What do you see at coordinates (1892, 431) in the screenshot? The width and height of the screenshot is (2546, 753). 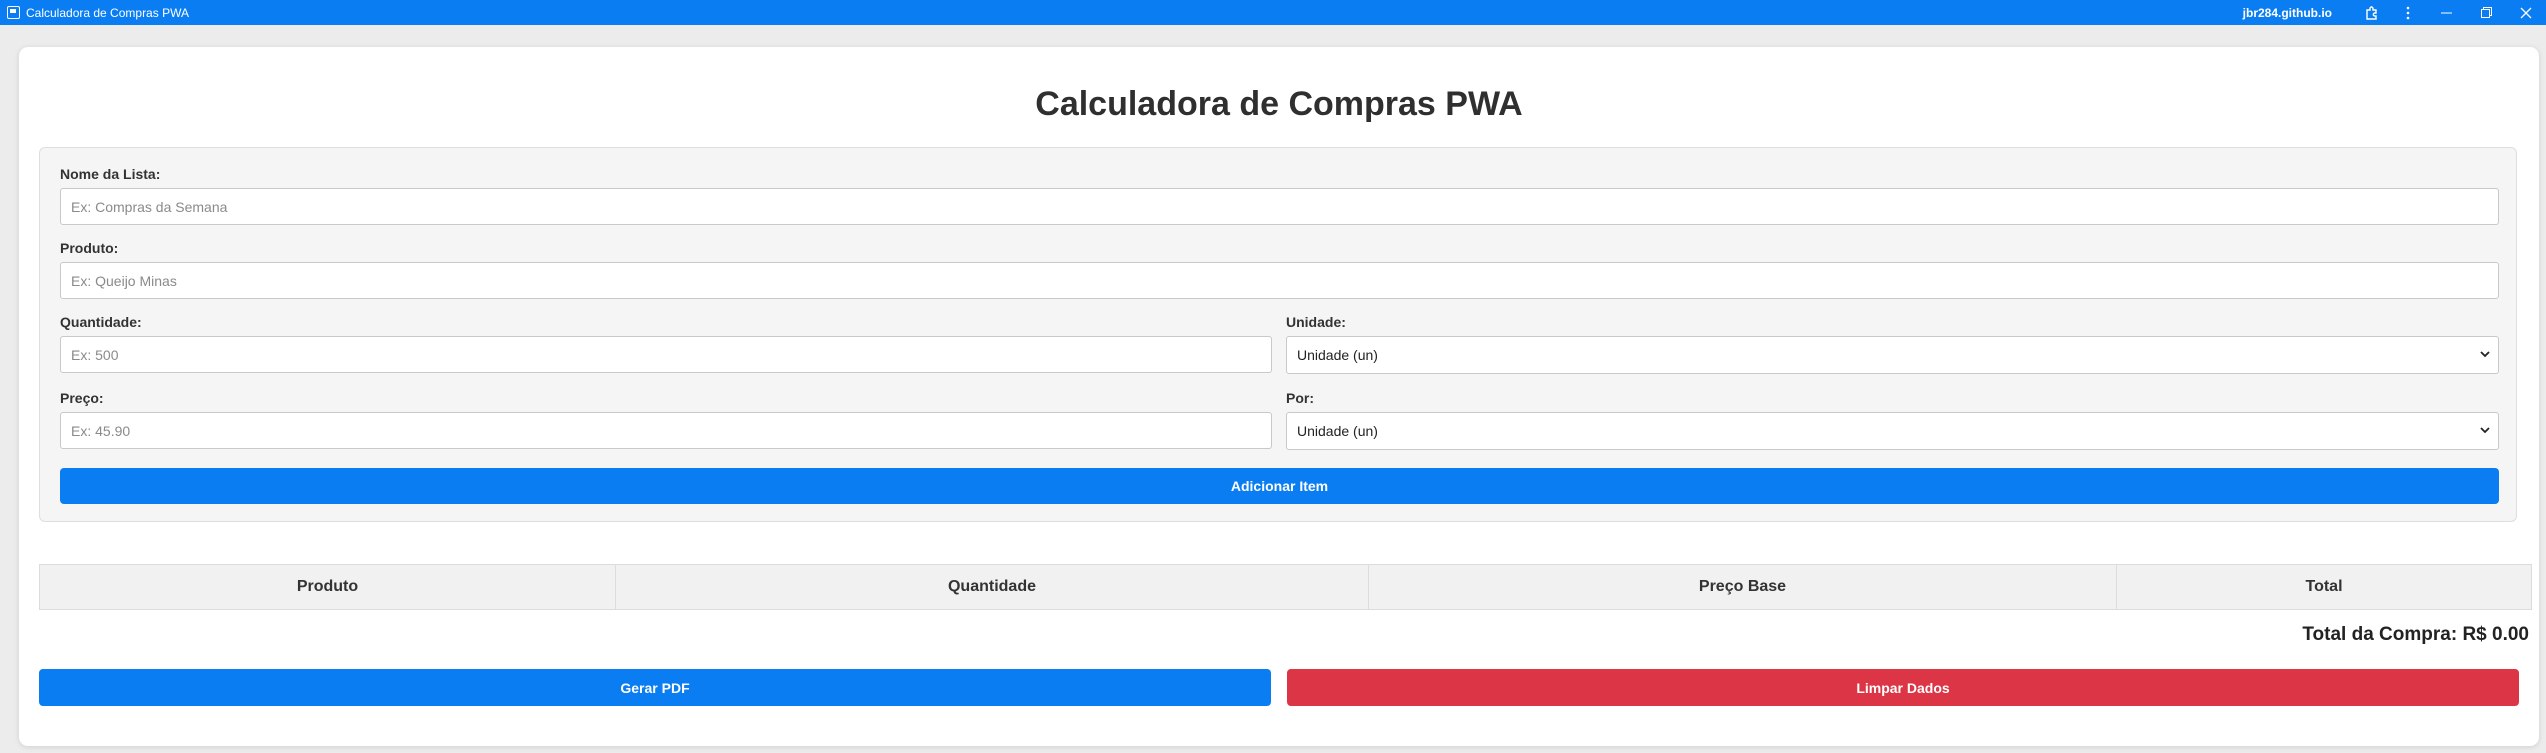 I see `per-select: Unidade (un)` at bounding box center [1892, 431].